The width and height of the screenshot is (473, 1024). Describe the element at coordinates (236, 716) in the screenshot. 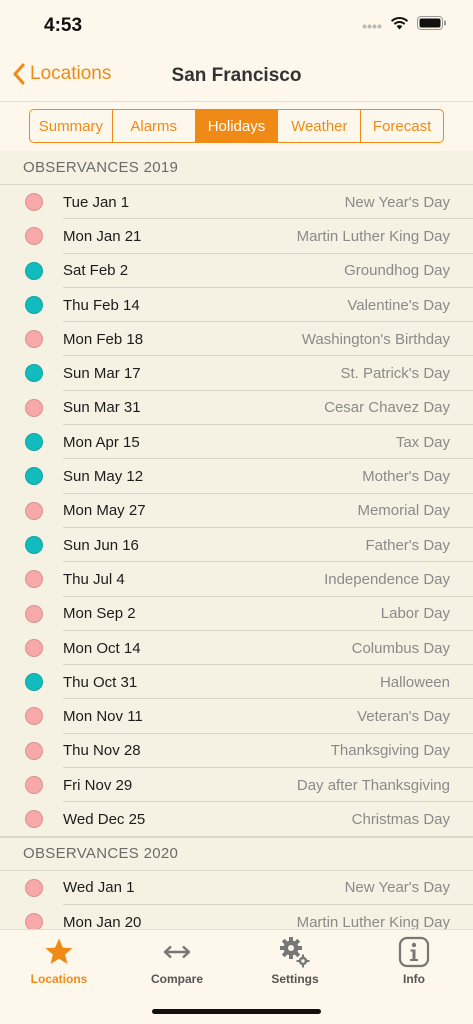

I see `holiday-row: Mon Nov 11 Veteran's Day` at that location.